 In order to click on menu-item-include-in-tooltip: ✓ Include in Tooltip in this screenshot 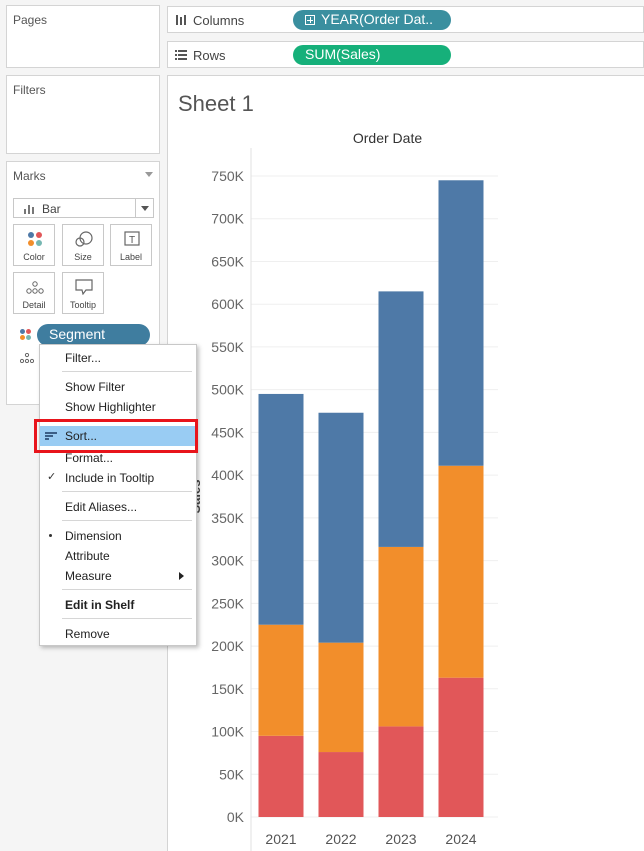, I will do `click(118, 478)`.